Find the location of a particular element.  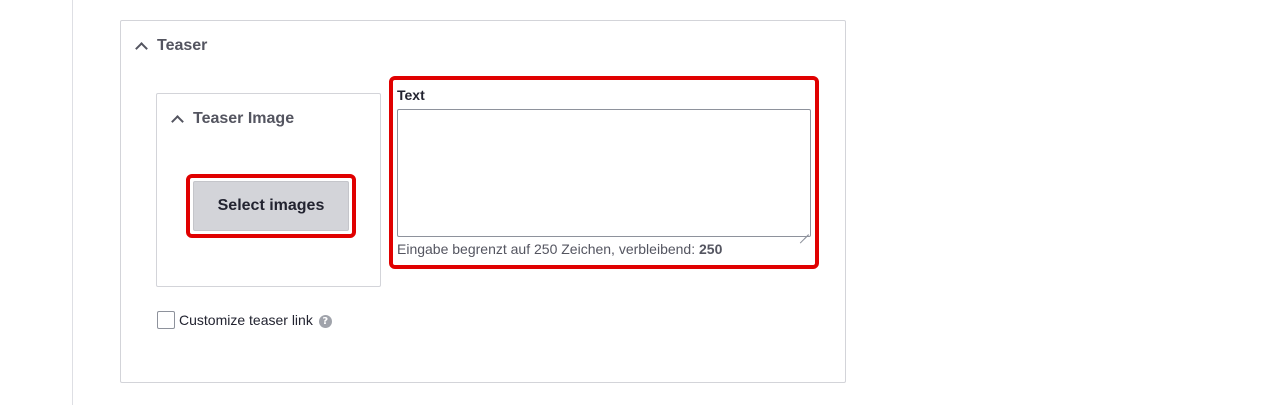

teaser-image-title: Teaser Image is located at coordinates (244, 118).